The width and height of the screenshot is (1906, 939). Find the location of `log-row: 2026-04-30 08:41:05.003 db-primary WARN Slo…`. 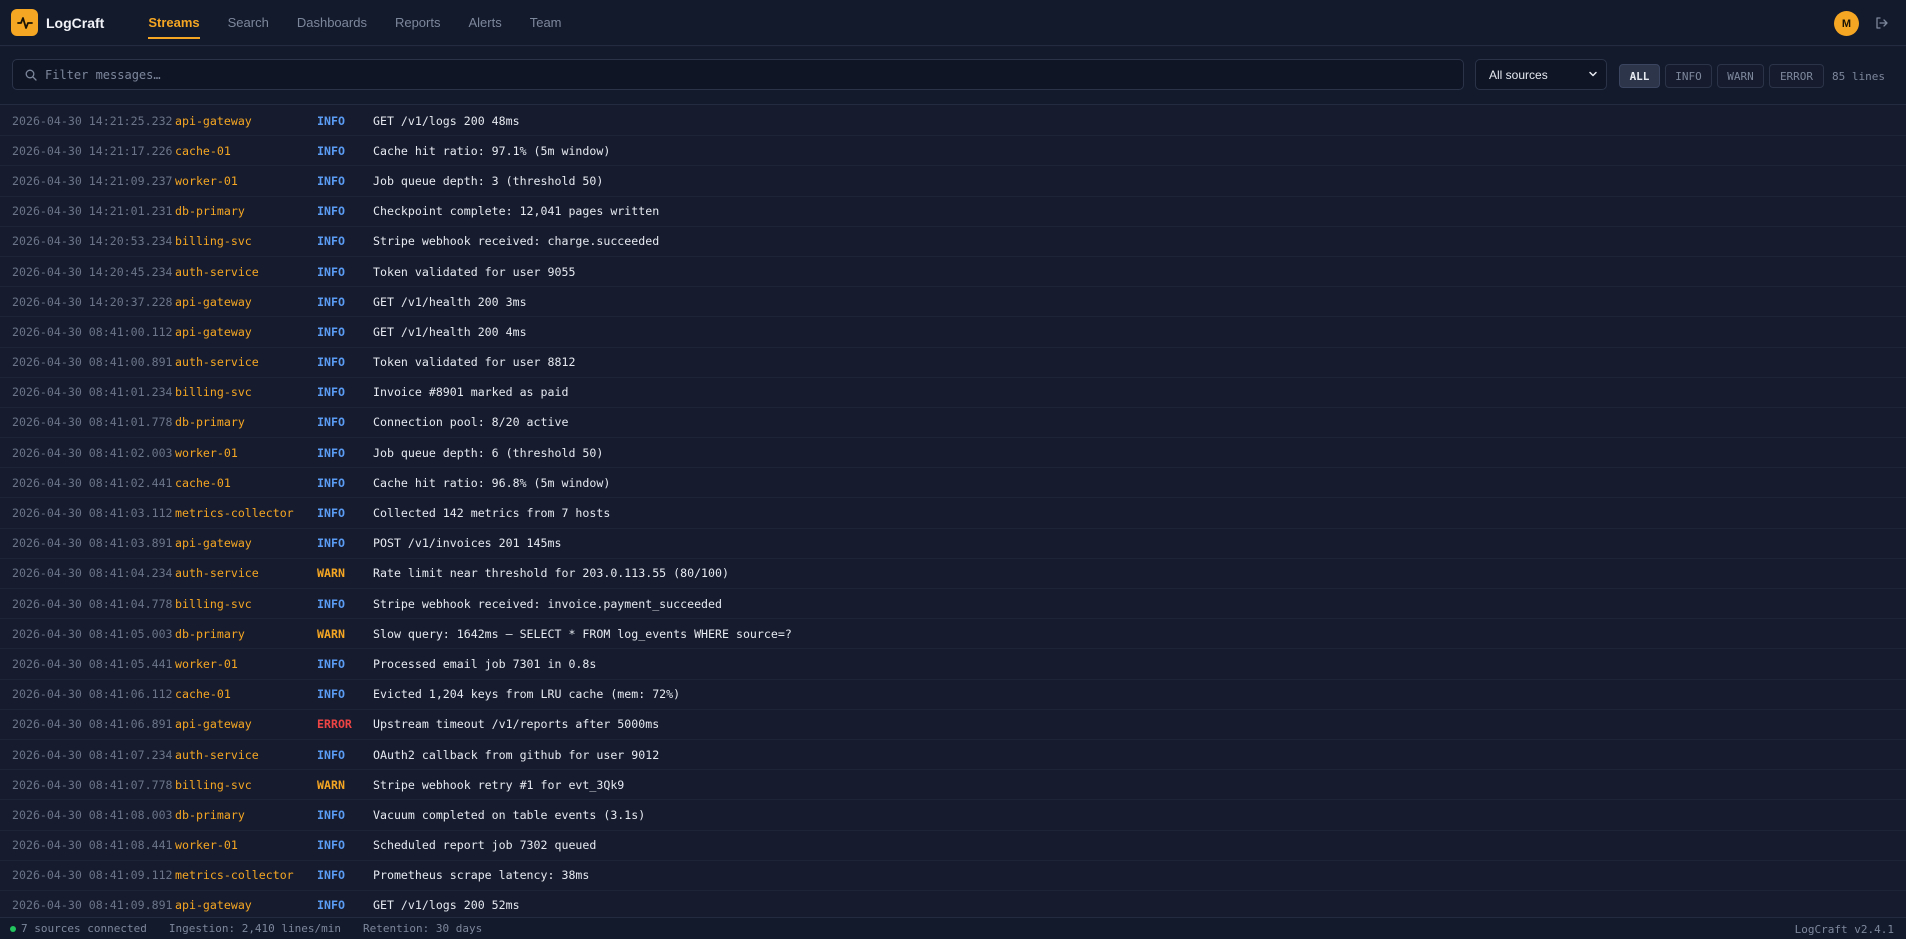

log-row: 2026-04-30 08:41:05.003 db-primary WARN Slo… is located at coordinates (953, 634).